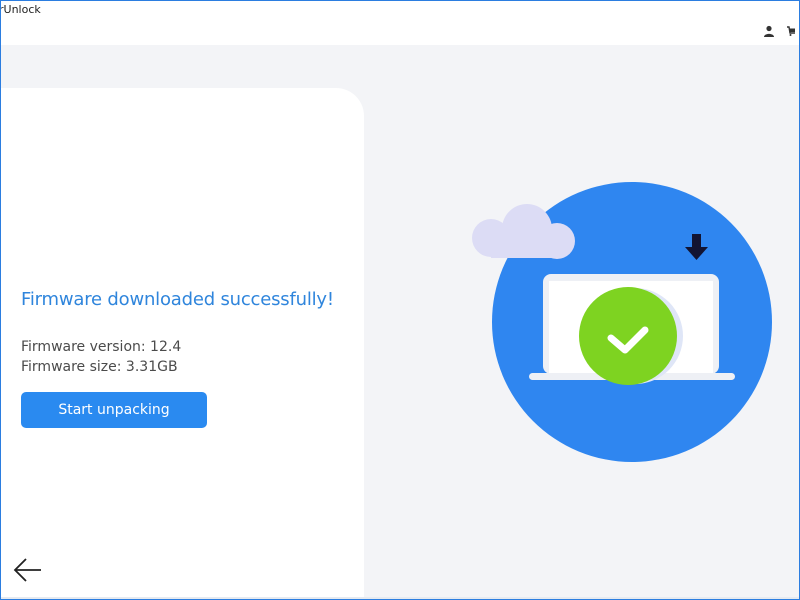  What do you see at coordinates (400, 598) in the screenshot?
I see `bottom-divider` at bounding box center [400, 598].